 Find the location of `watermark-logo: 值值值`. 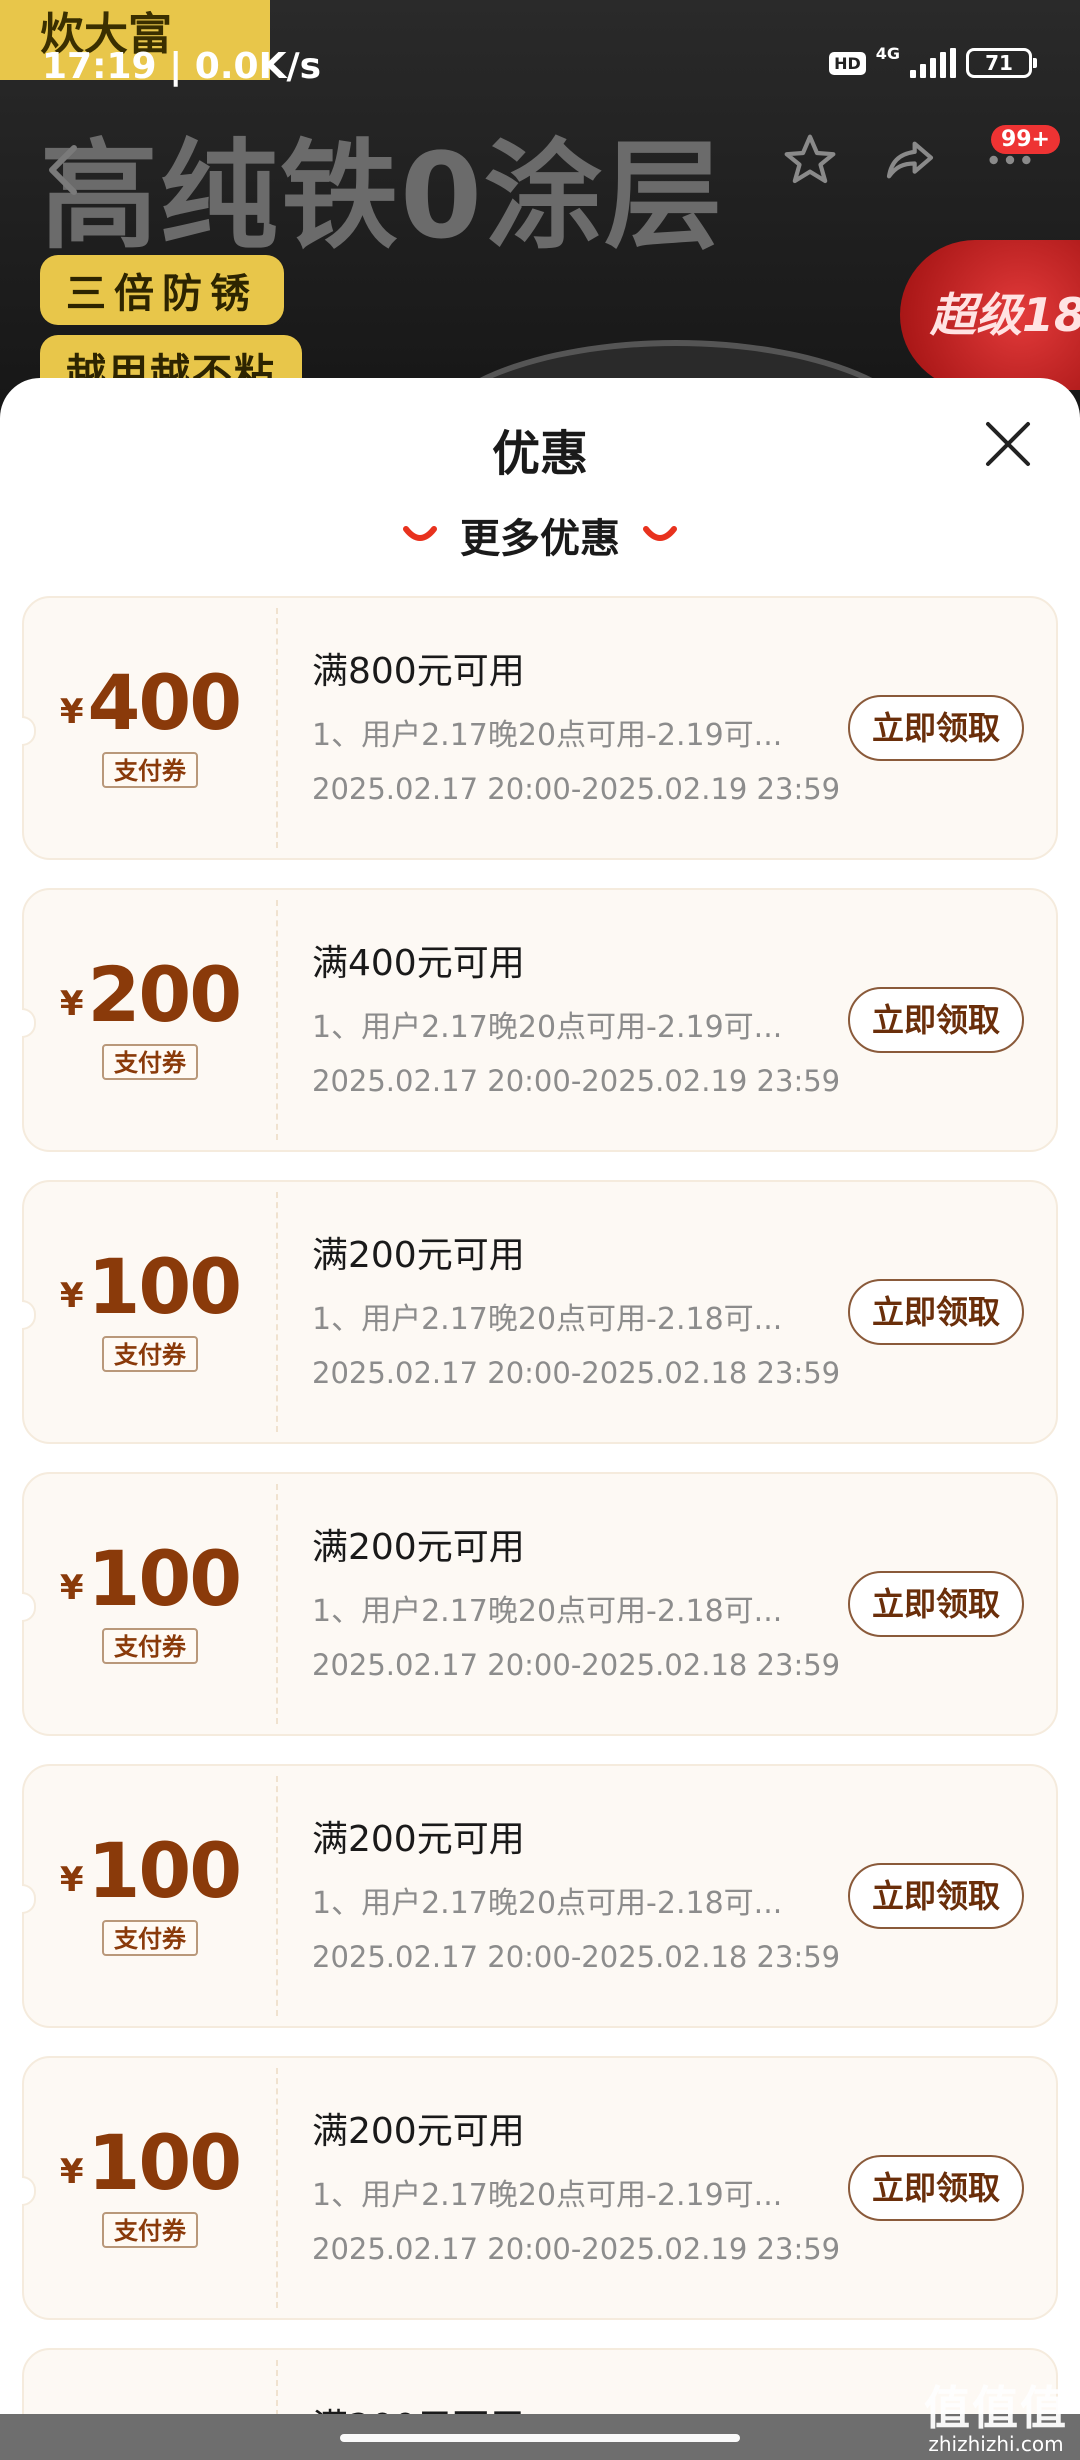

watermark-logo: 值值值 is located at coordinates (996, 2408).